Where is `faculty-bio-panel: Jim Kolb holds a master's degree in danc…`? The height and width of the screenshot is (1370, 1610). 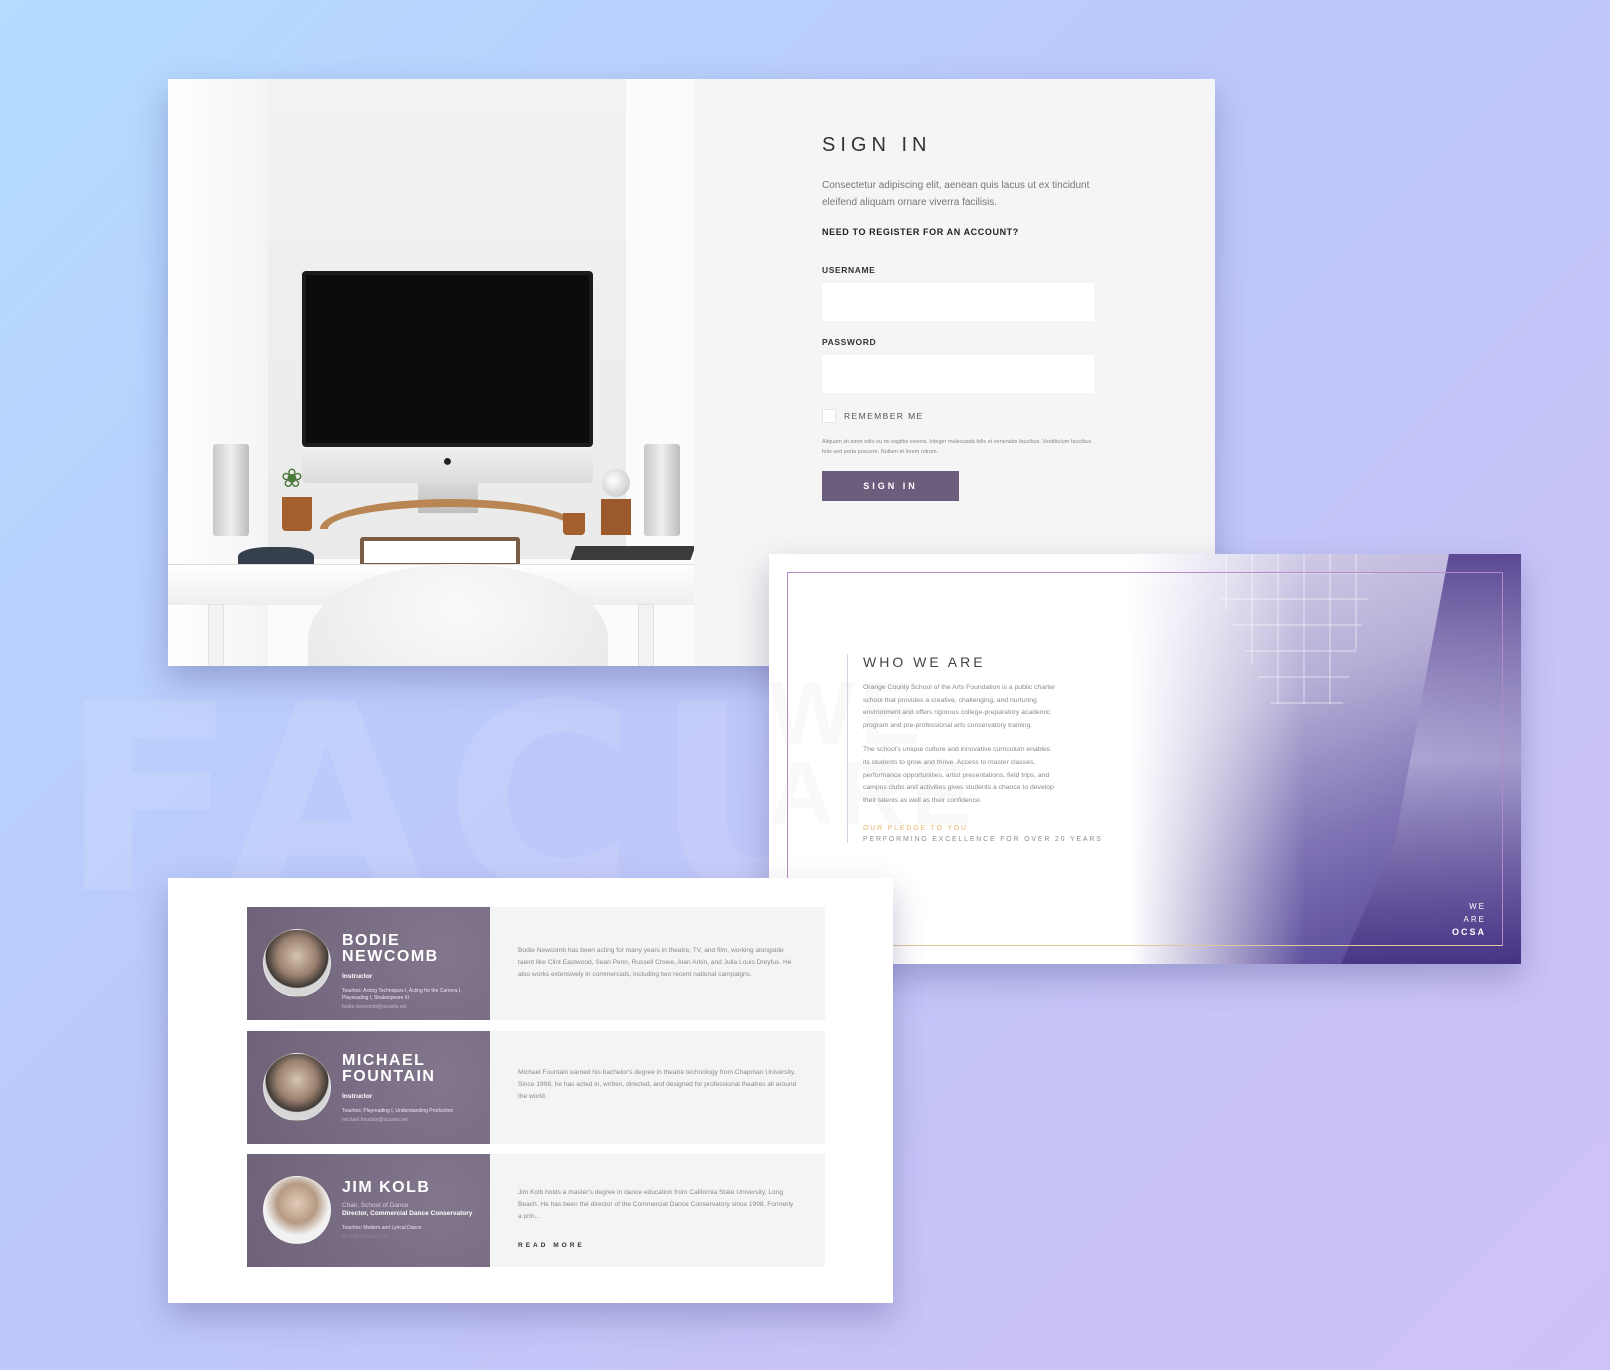 faculty-bio-panel: Jim Kolb holds a master's degree in danc… is located at coordinates (657, 1210).